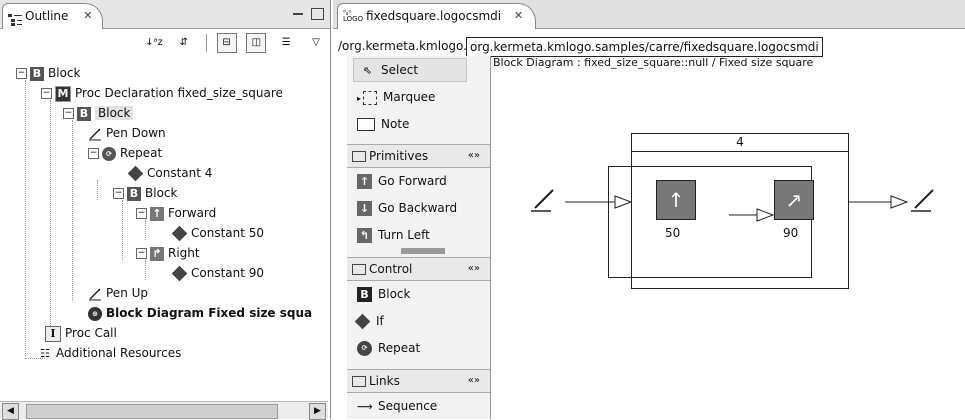 Image resolution: width=965 pixels, height=420 pixels. What do you see at coordinates (407, 208) in the screenshot?
I see `palette-item-go-backward: ↓ Go Backward` at bounding box center [407, 208].